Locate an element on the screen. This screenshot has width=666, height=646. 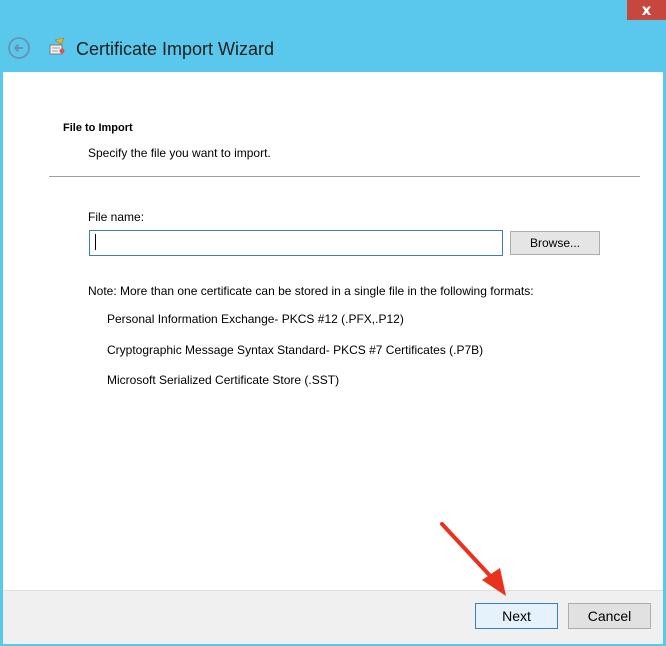
next-button: Next is located at coordinates (516, 616).